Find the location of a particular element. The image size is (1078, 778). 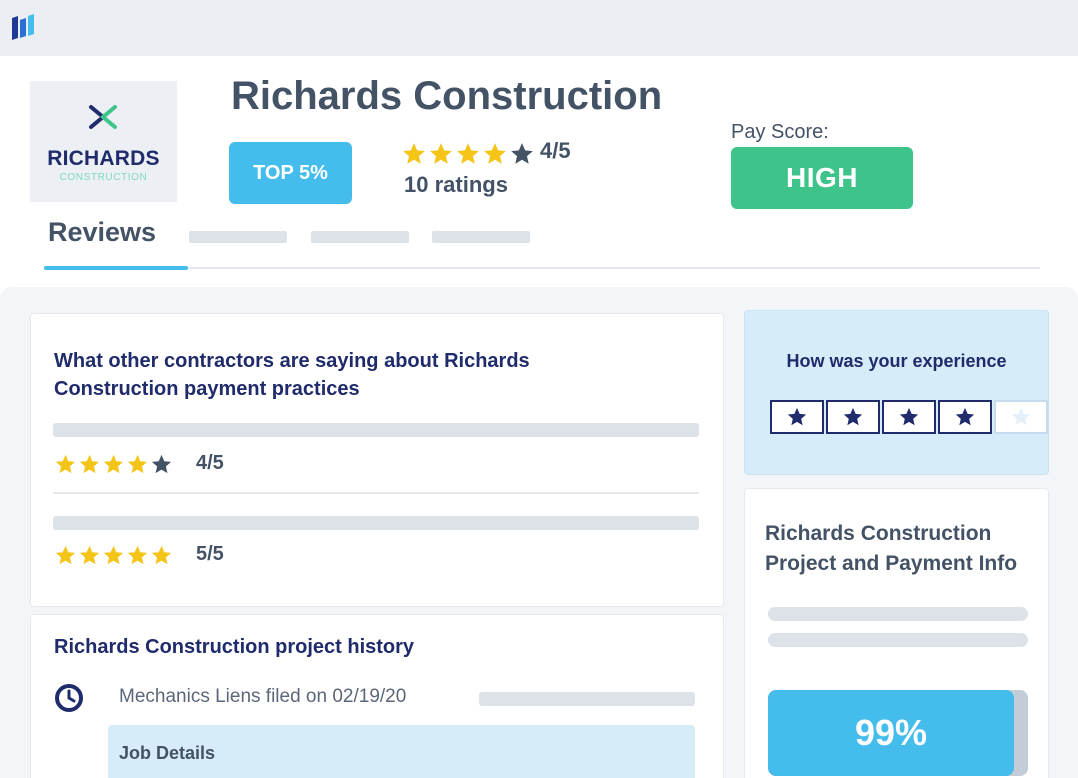

experience-star-5-button is located at coordinates (1021, 417).